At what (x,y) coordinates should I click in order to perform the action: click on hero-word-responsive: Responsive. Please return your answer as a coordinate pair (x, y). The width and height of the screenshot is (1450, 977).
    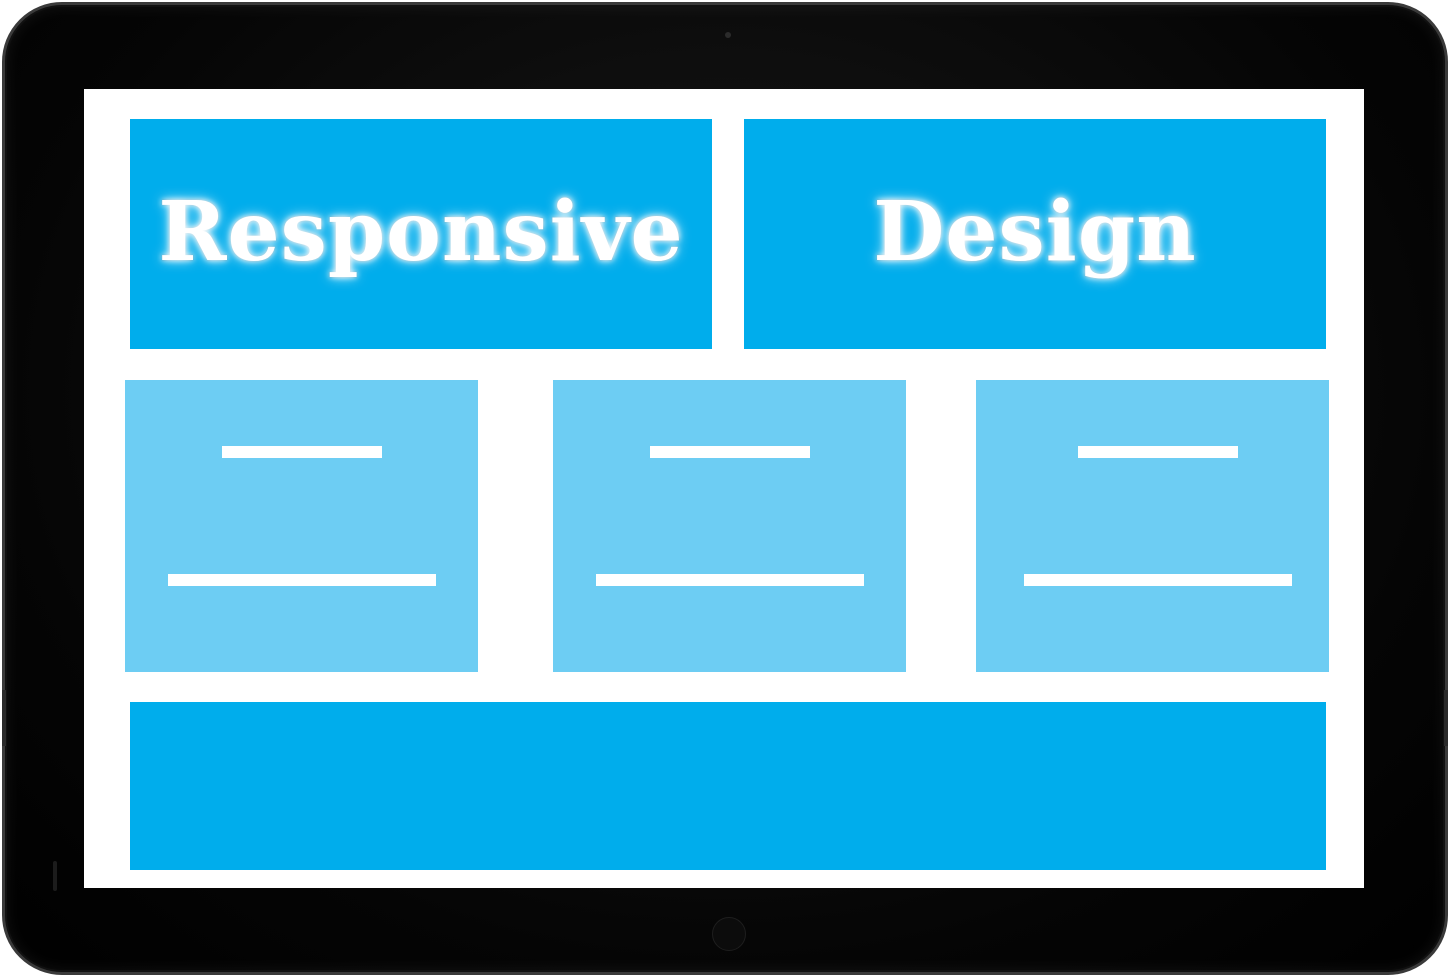
    Looking at the image, I should click on (421, 232).